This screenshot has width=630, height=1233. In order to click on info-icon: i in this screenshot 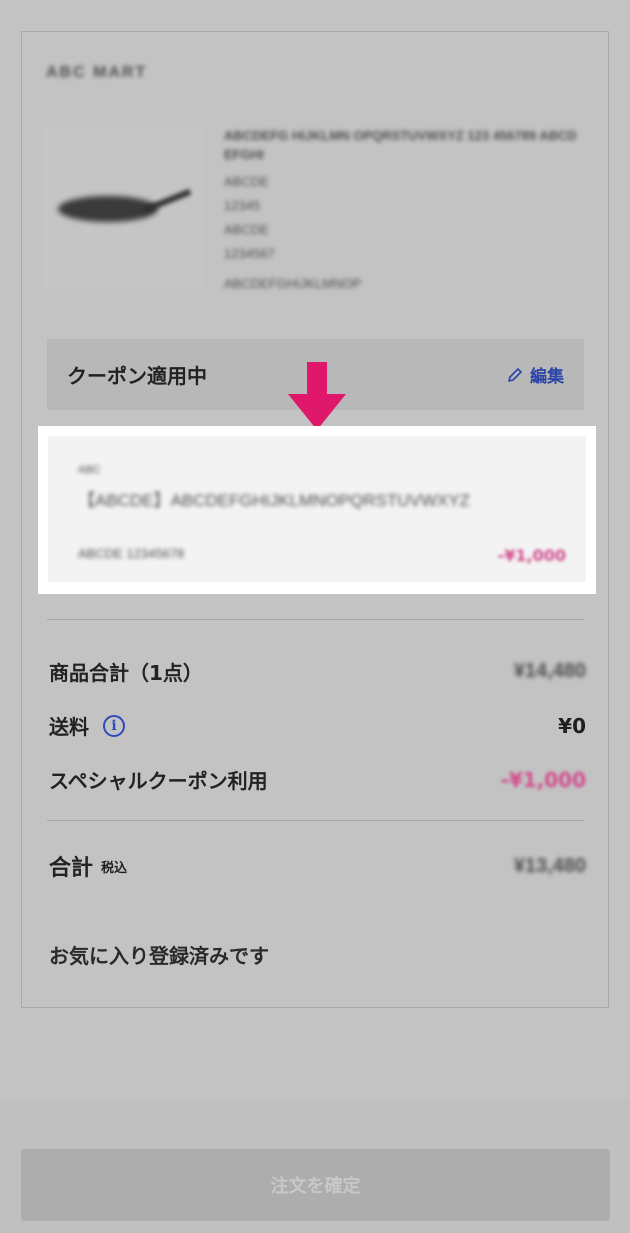, I will do `click(114, 725)`.